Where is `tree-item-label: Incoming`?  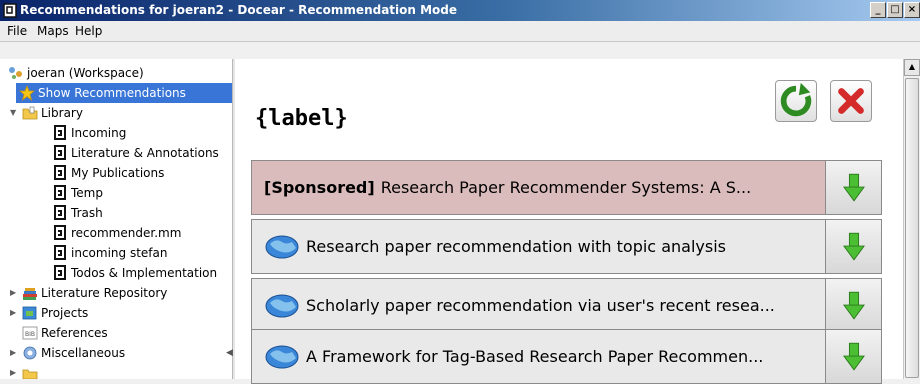
tree-item-label: Incoming is located at coordinates (99, 133).